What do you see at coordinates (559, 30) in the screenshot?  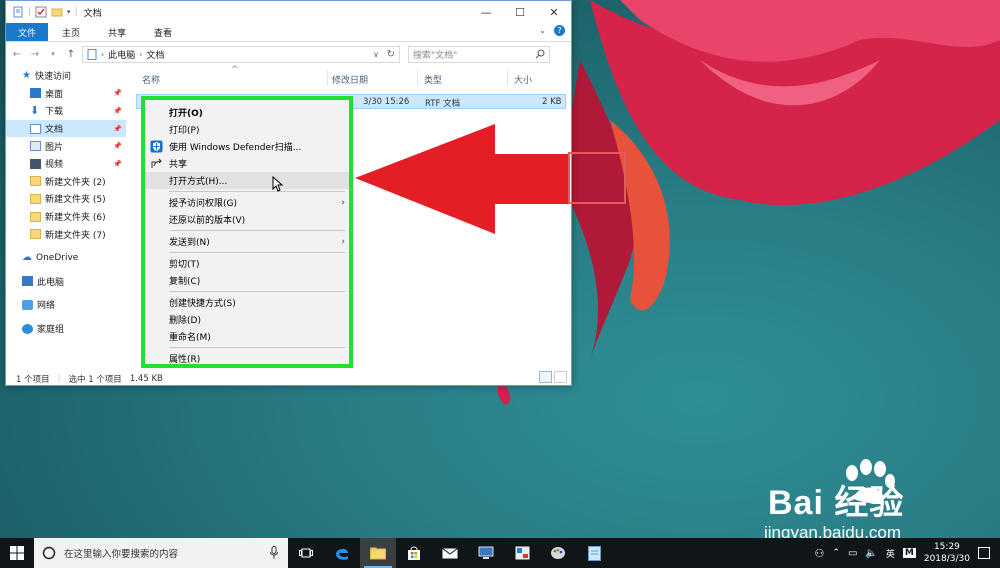 I see `help-icon: ?` at bounding box center [559, 30].